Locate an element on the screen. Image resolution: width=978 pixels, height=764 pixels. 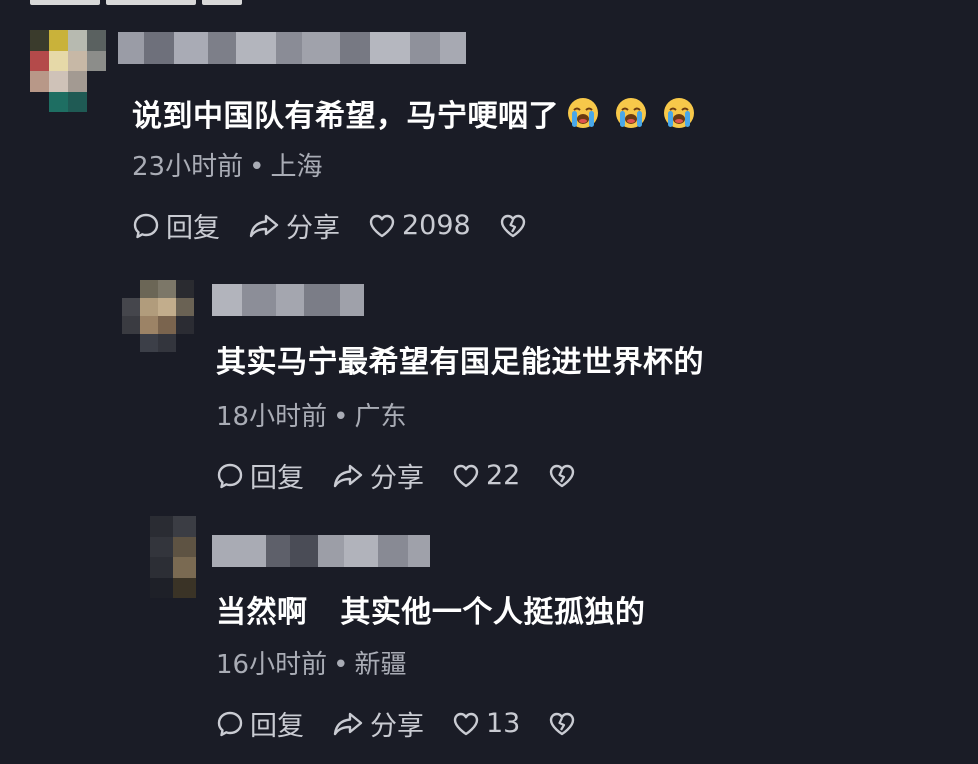
comment-actions: 回复 分享 22 is located at coordinates (410, 475).